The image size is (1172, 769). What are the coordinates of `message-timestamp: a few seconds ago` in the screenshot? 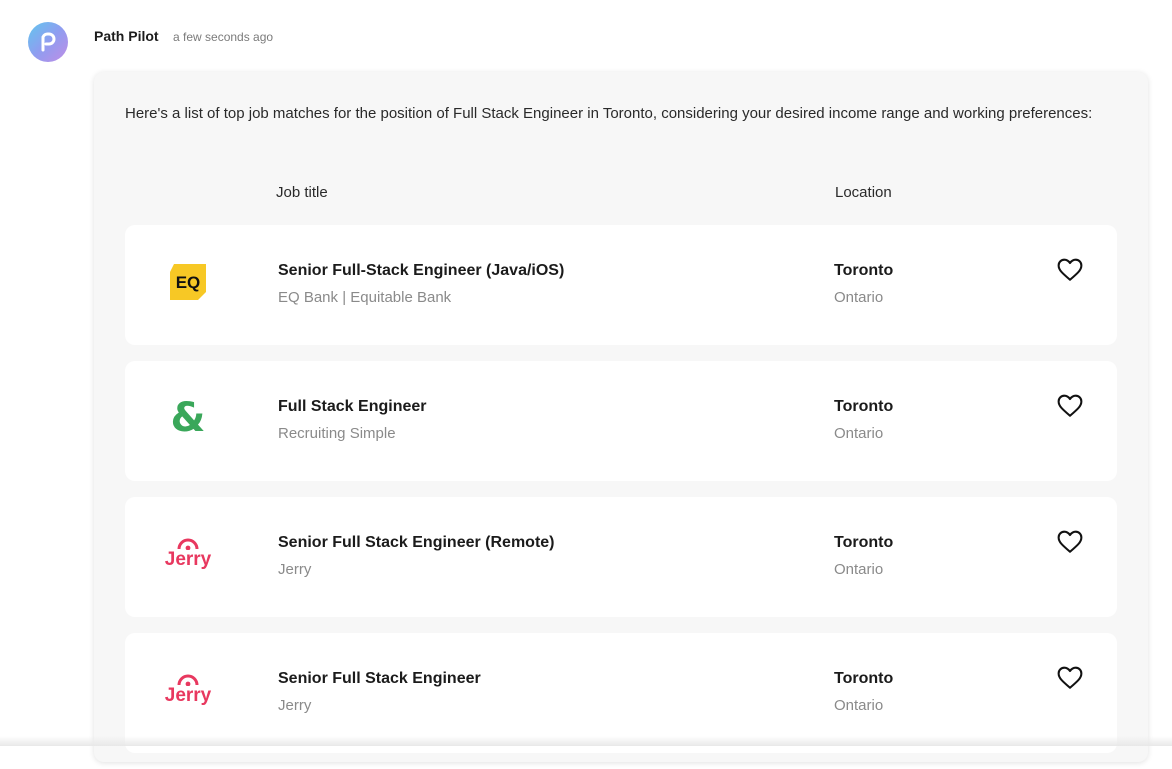 It's located at (223, 37).